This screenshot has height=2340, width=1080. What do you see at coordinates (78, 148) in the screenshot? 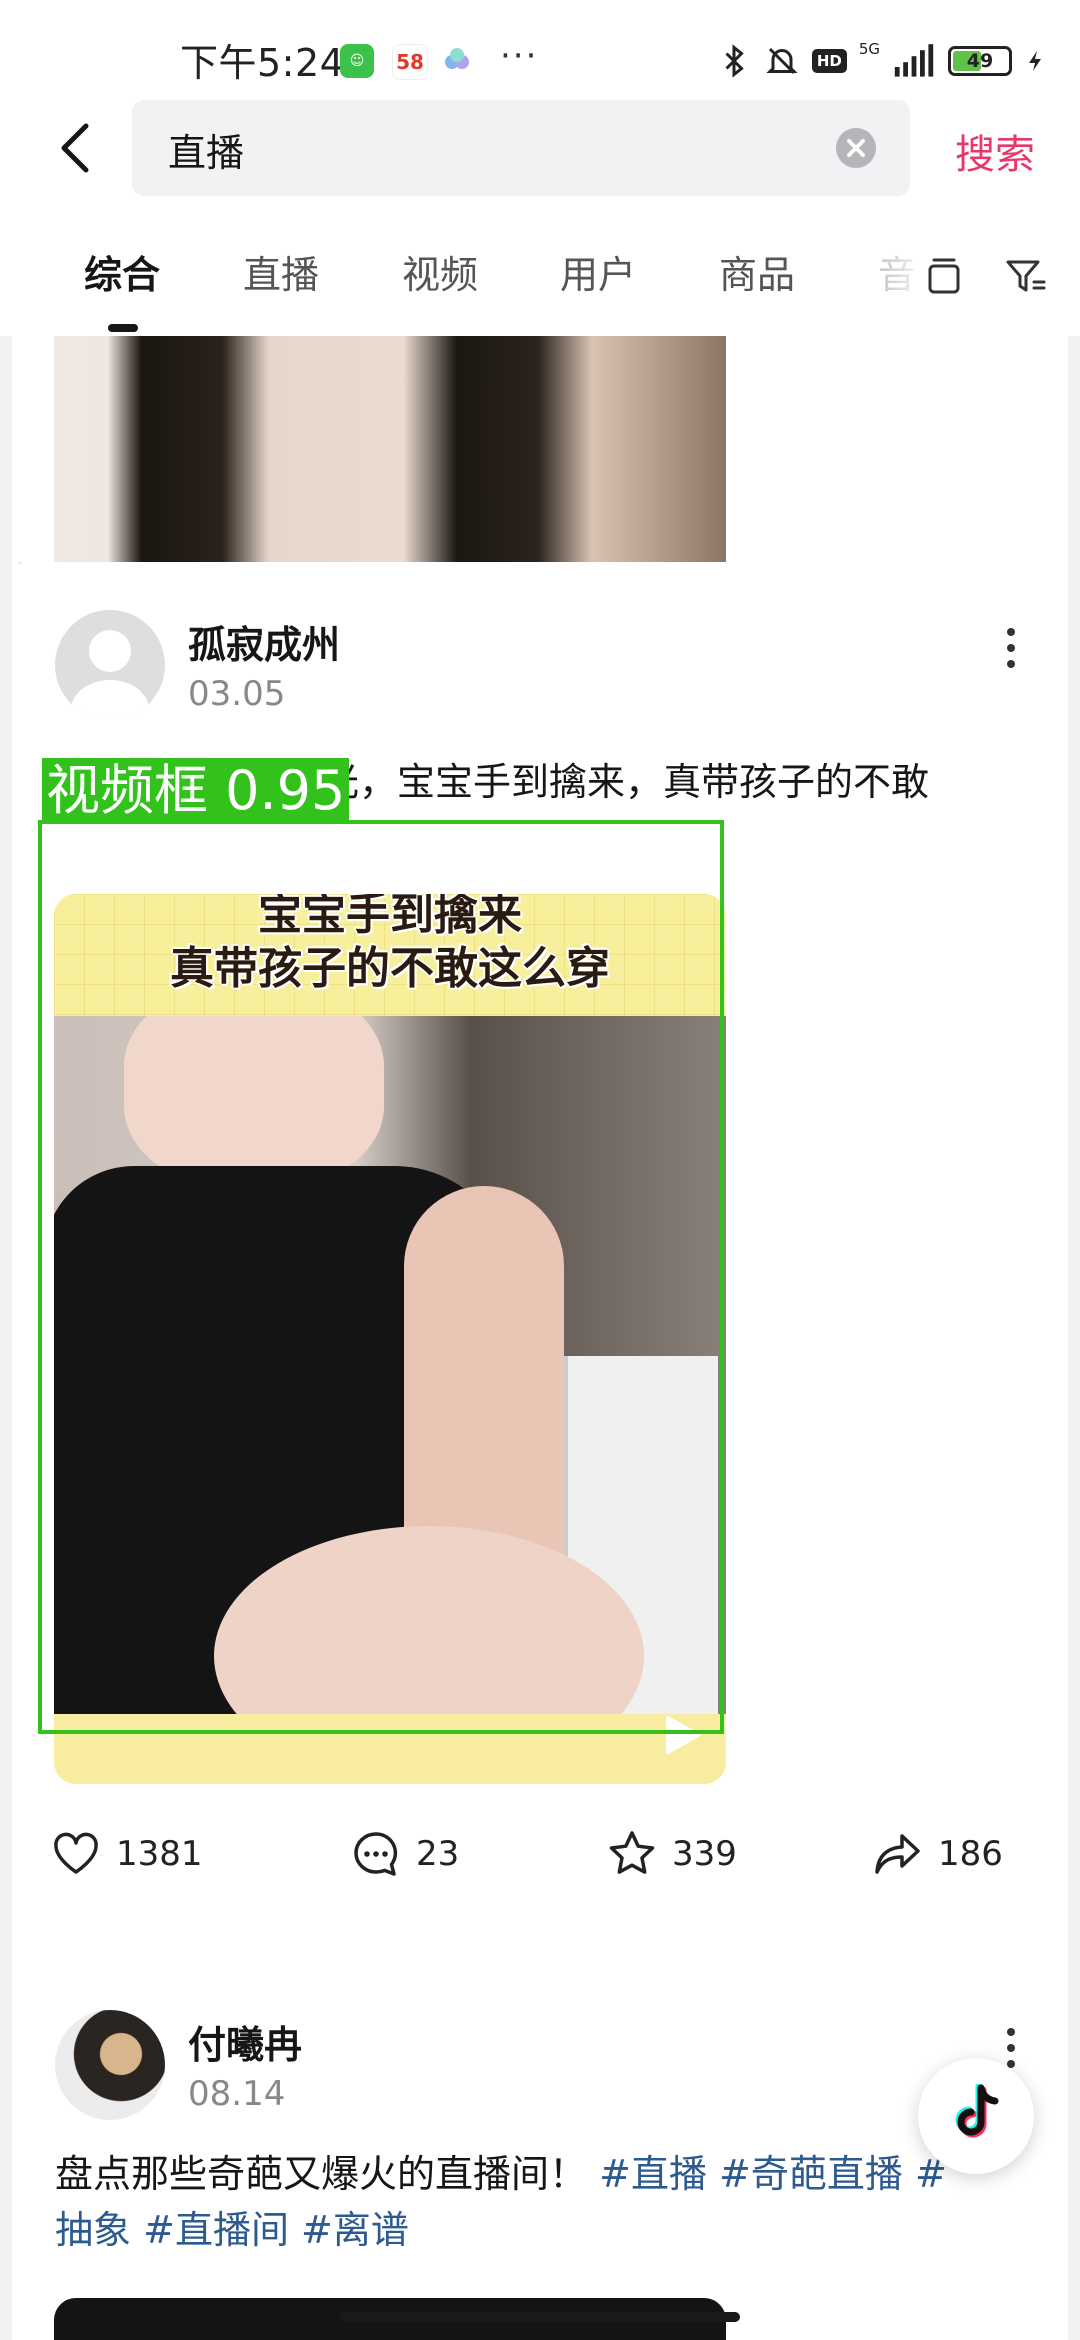
I see `back-arrow-icon` at bounding box center [78, 148].